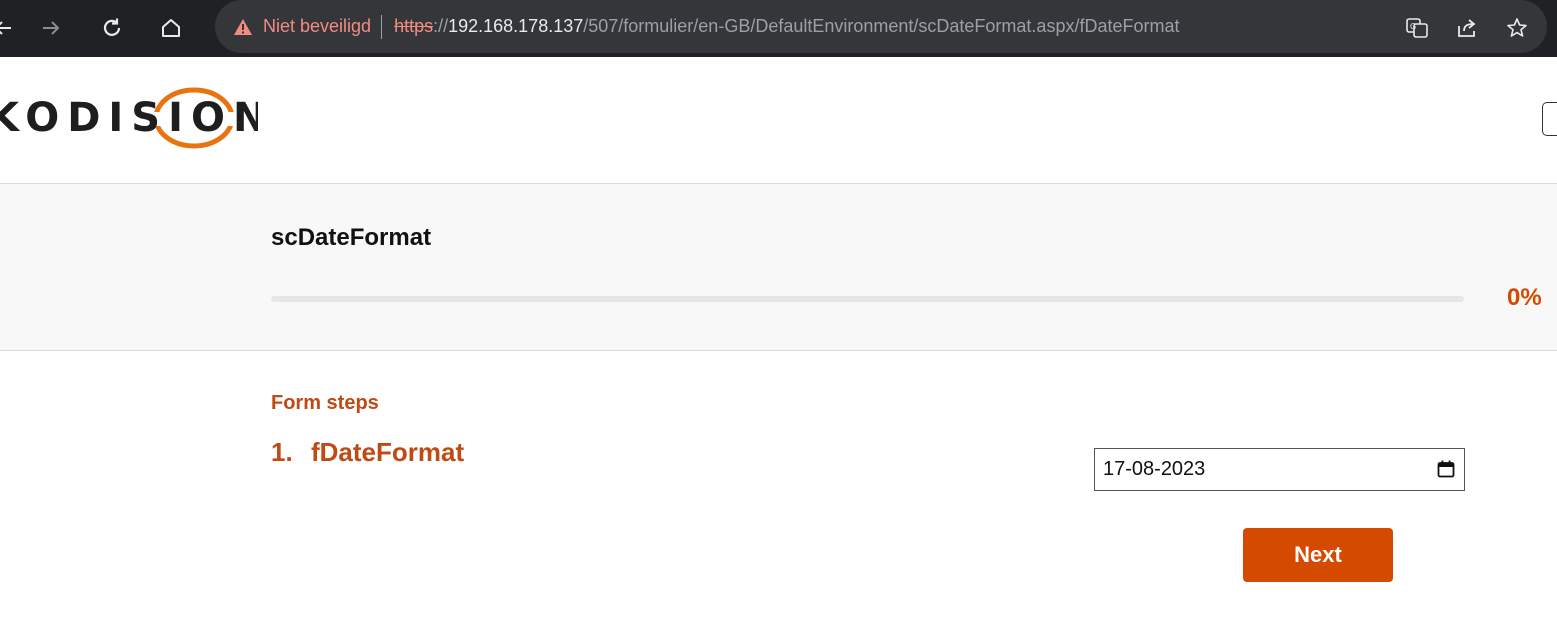  Describe the element at coordinates (1517, 28) in the screenshot. I see `bookmark-star-icon` at that location.